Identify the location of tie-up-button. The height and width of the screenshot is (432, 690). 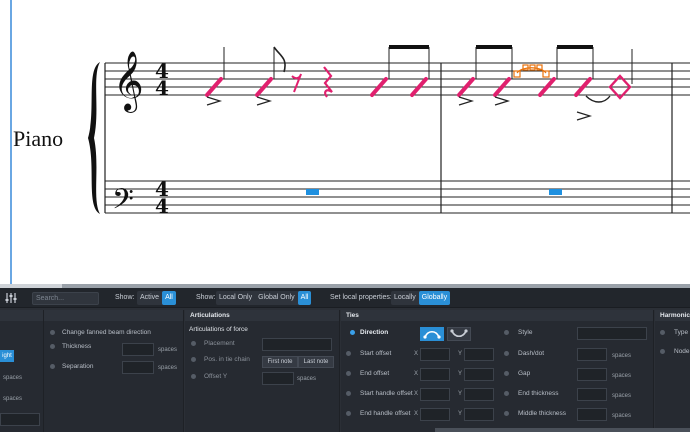
(432, 334).